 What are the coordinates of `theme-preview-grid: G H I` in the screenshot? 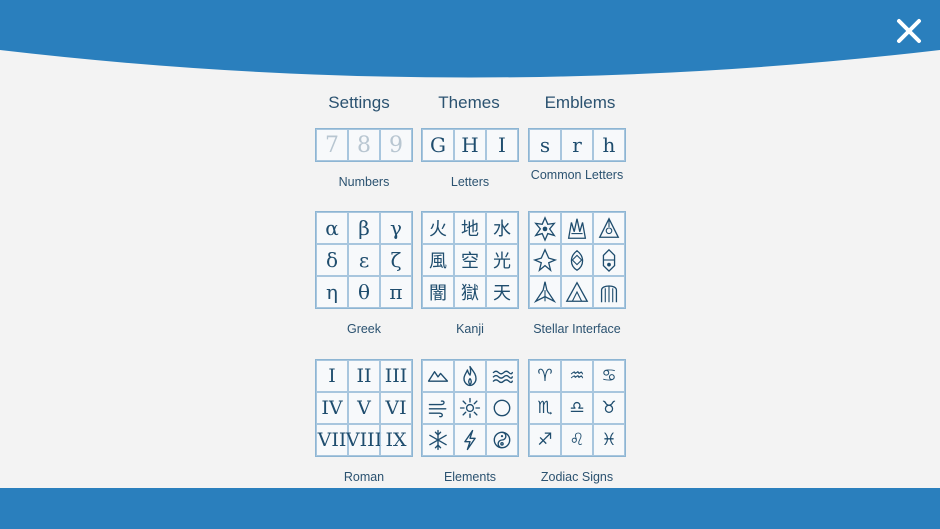 It's located at (470, 145).